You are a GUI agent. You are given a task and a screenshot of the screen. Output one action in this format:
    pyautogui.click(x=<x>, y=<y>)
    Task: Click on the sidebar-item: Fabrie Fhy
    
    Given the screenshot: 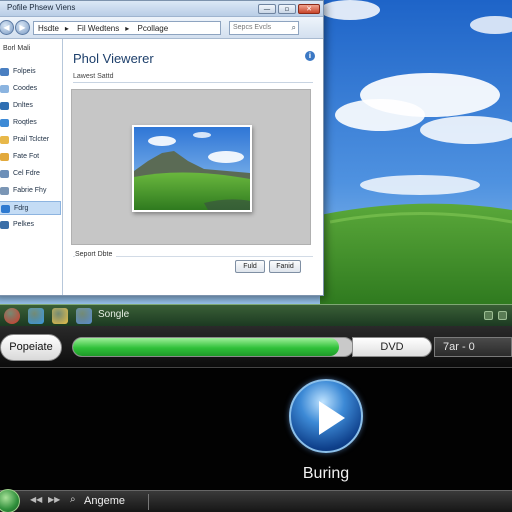 What is the action you would take?
    pyautogui.click(x=30, y=191)
    